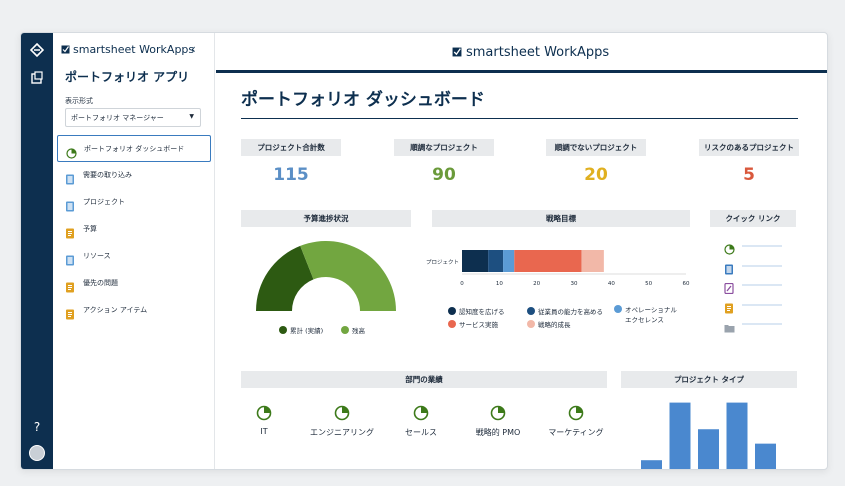 This screenshot has height=486, width=845. I want to click on stat-value-1: 115, so click(291, 175).